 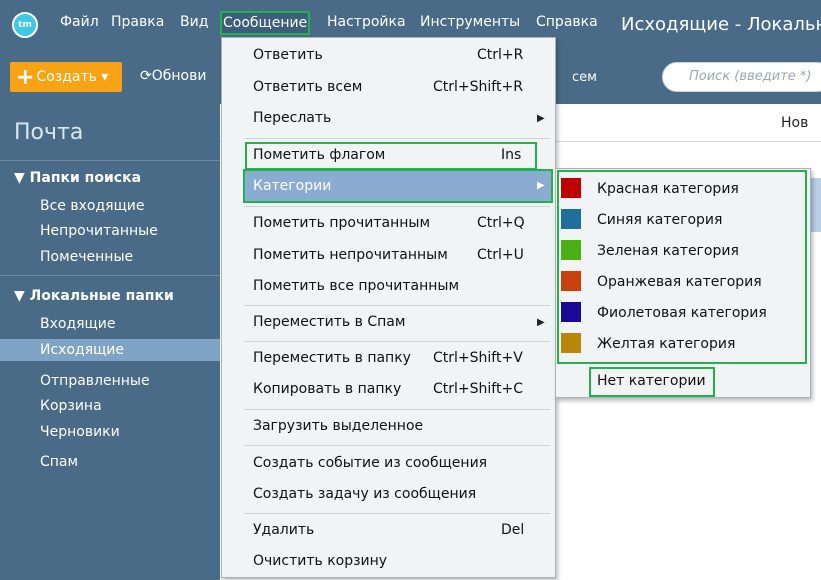 I want to click on shortcut-reply-all: Ctrl+Shift+R, so click(x=478, y=87).